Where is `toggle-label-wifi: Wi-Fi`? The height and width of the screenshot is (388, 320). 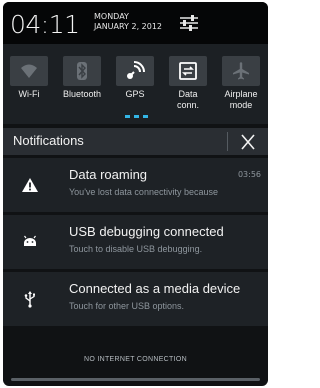 toggle-label-wifi: Wi-Fi is located at coordinates (29, 94).